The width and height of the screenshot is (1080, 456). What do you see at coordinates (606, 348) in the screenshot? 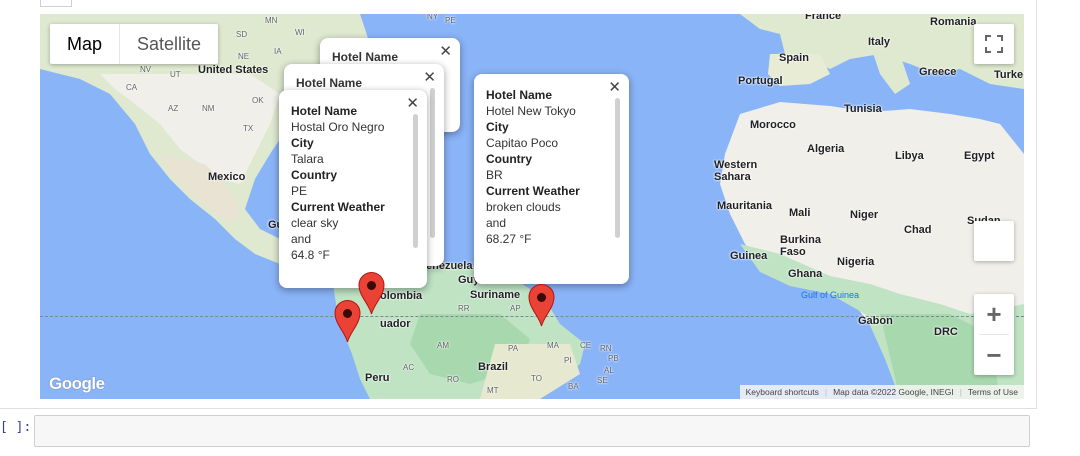
I see `label-state-rn: RN` at bounding box center [606, 348].